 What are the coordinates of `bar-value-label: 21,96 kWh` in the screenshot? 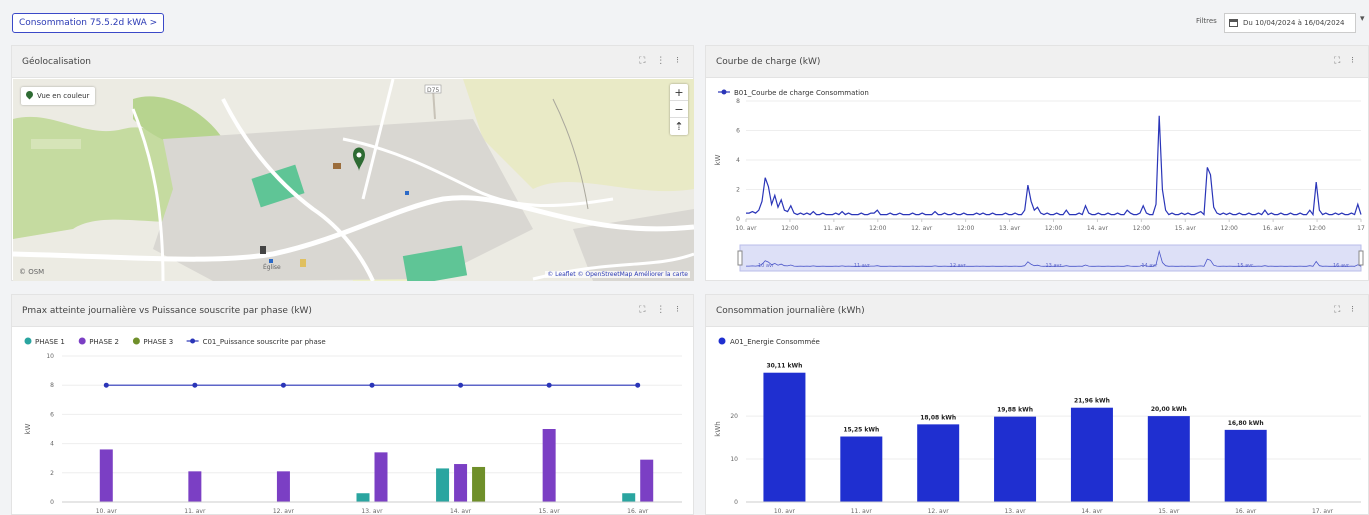 It's located at (1092, 401).